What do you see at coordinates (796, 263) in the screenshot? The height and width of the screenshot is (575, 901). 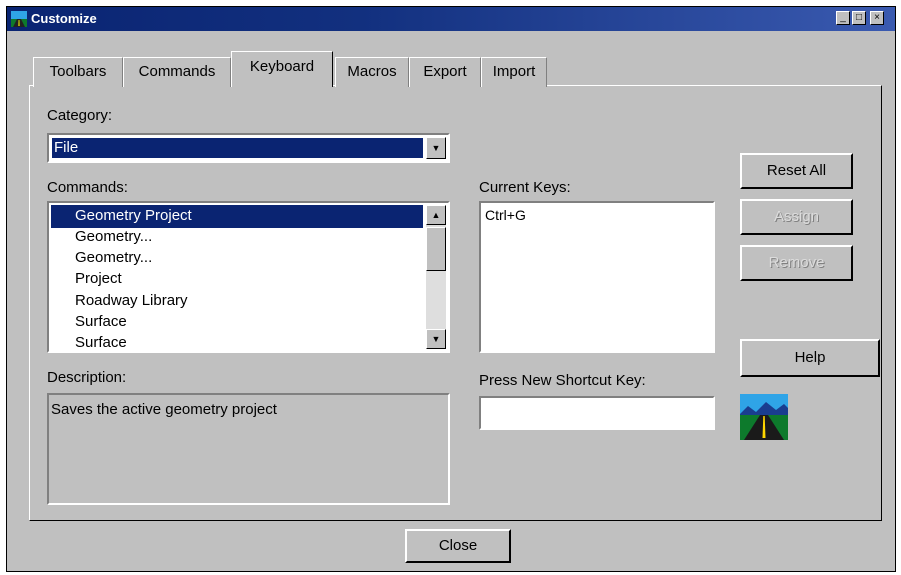 I see `remove-button: Remove` at bounding box center [796, 263].